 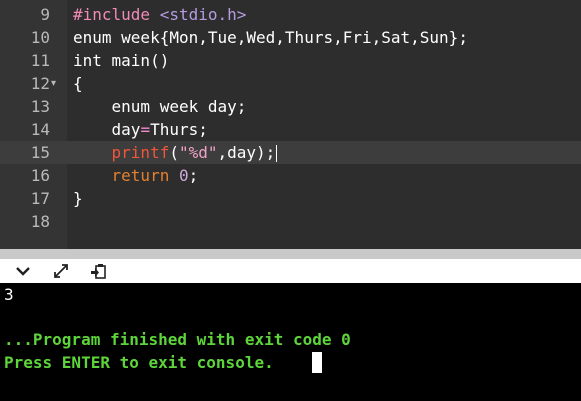 What do you see at coordinates (107, 129) in the screenshot?
I see `code-token: day` at bounding box center [107, 129].